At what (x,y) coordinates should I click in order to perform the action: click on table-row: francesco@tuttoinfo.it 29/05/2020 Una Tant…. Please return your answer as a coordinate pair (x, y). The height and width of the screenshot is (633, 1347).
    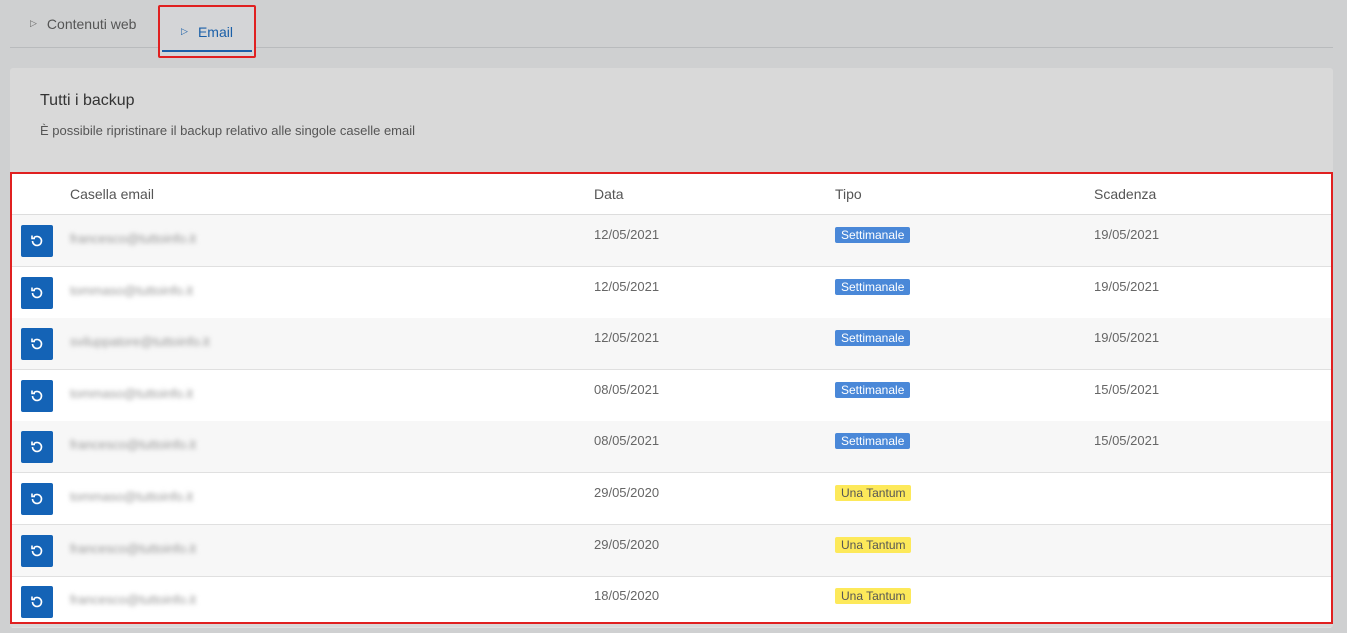
    Looking at the image, I should click on (671, 550).